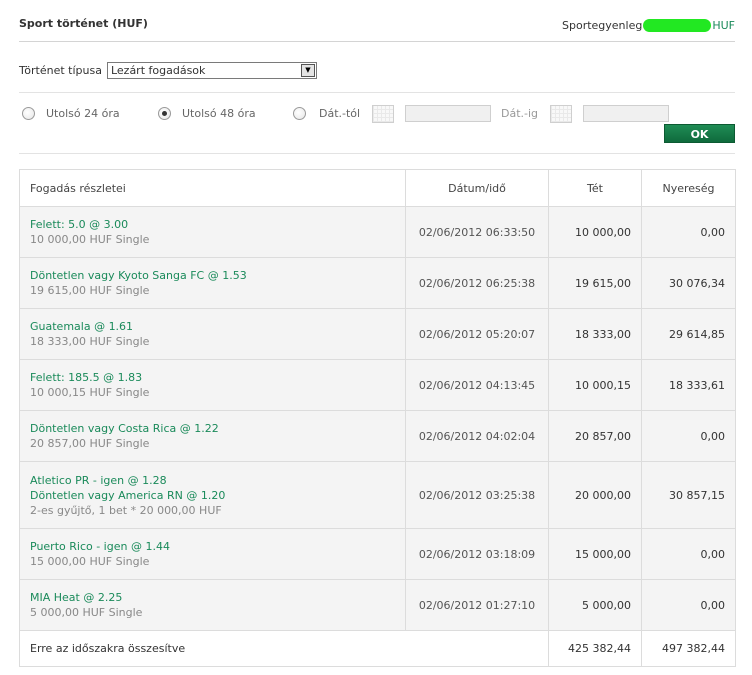 The height and width of the screenshot is (675, 752). Describe the element at coordinates (90, 392) in the screenshot. I see `bet-summary: 10 000,15 HUF Single` at that location.